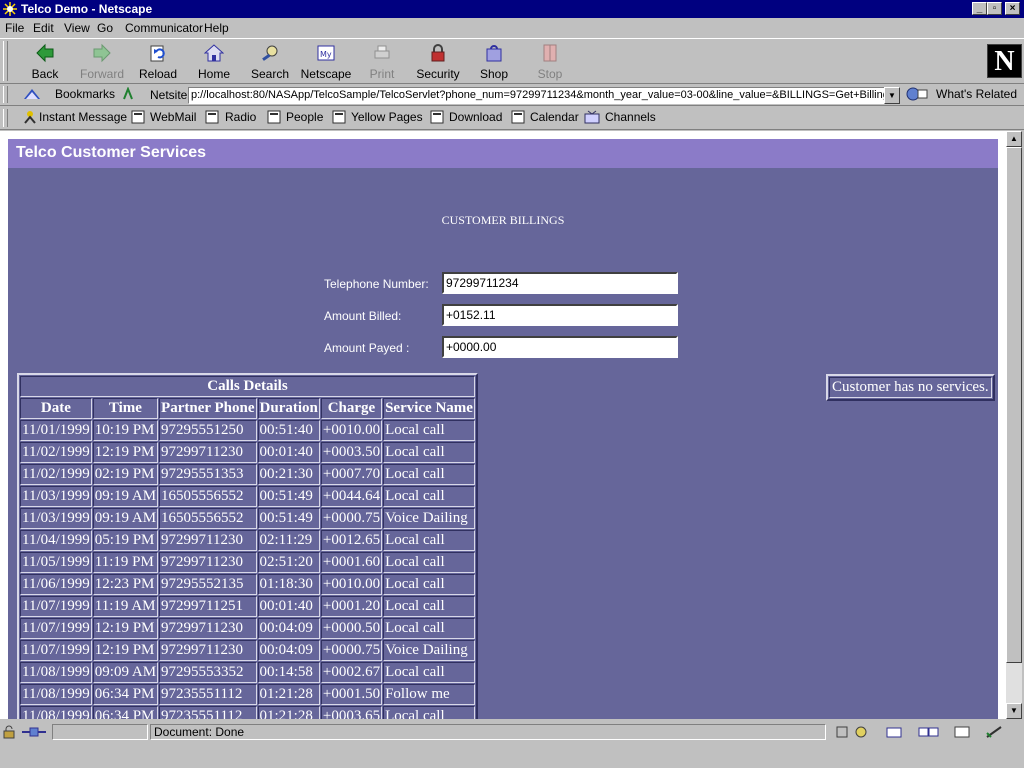  I want to click on table-cell: Voice Dailing, so click(429, 650).